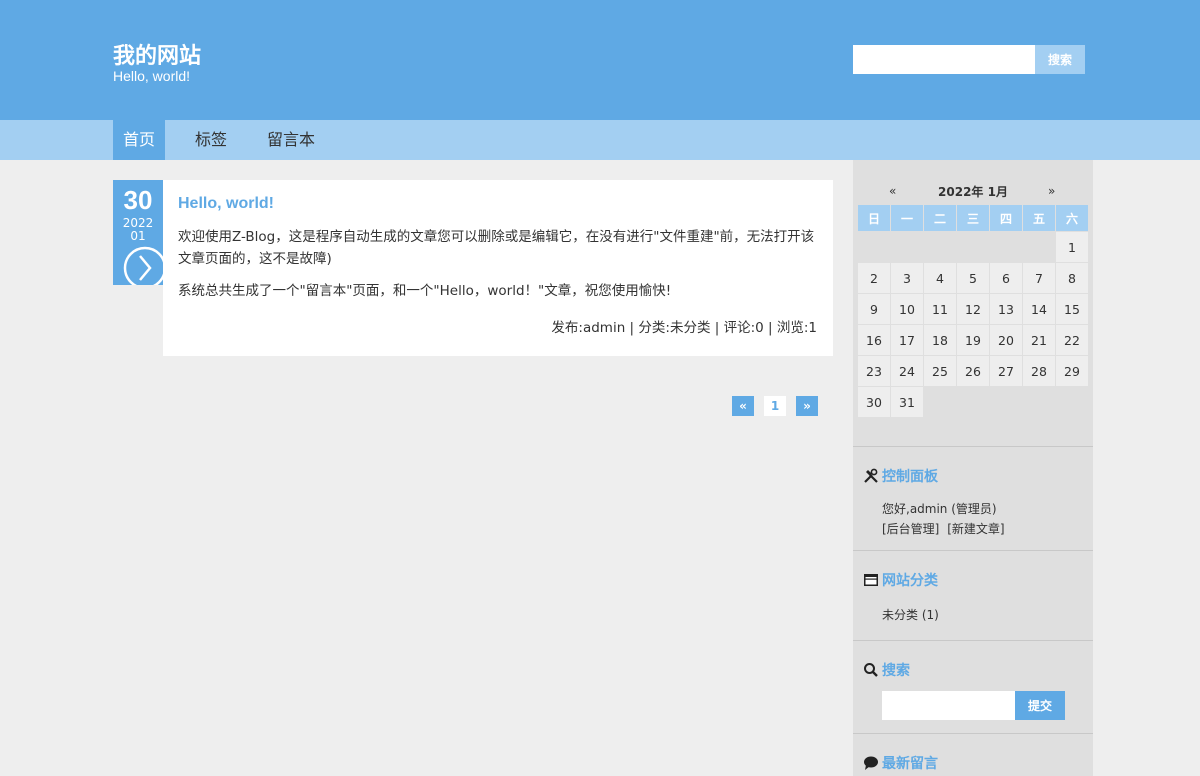  I want to click on calendar-day: 3, so click(907, 278).